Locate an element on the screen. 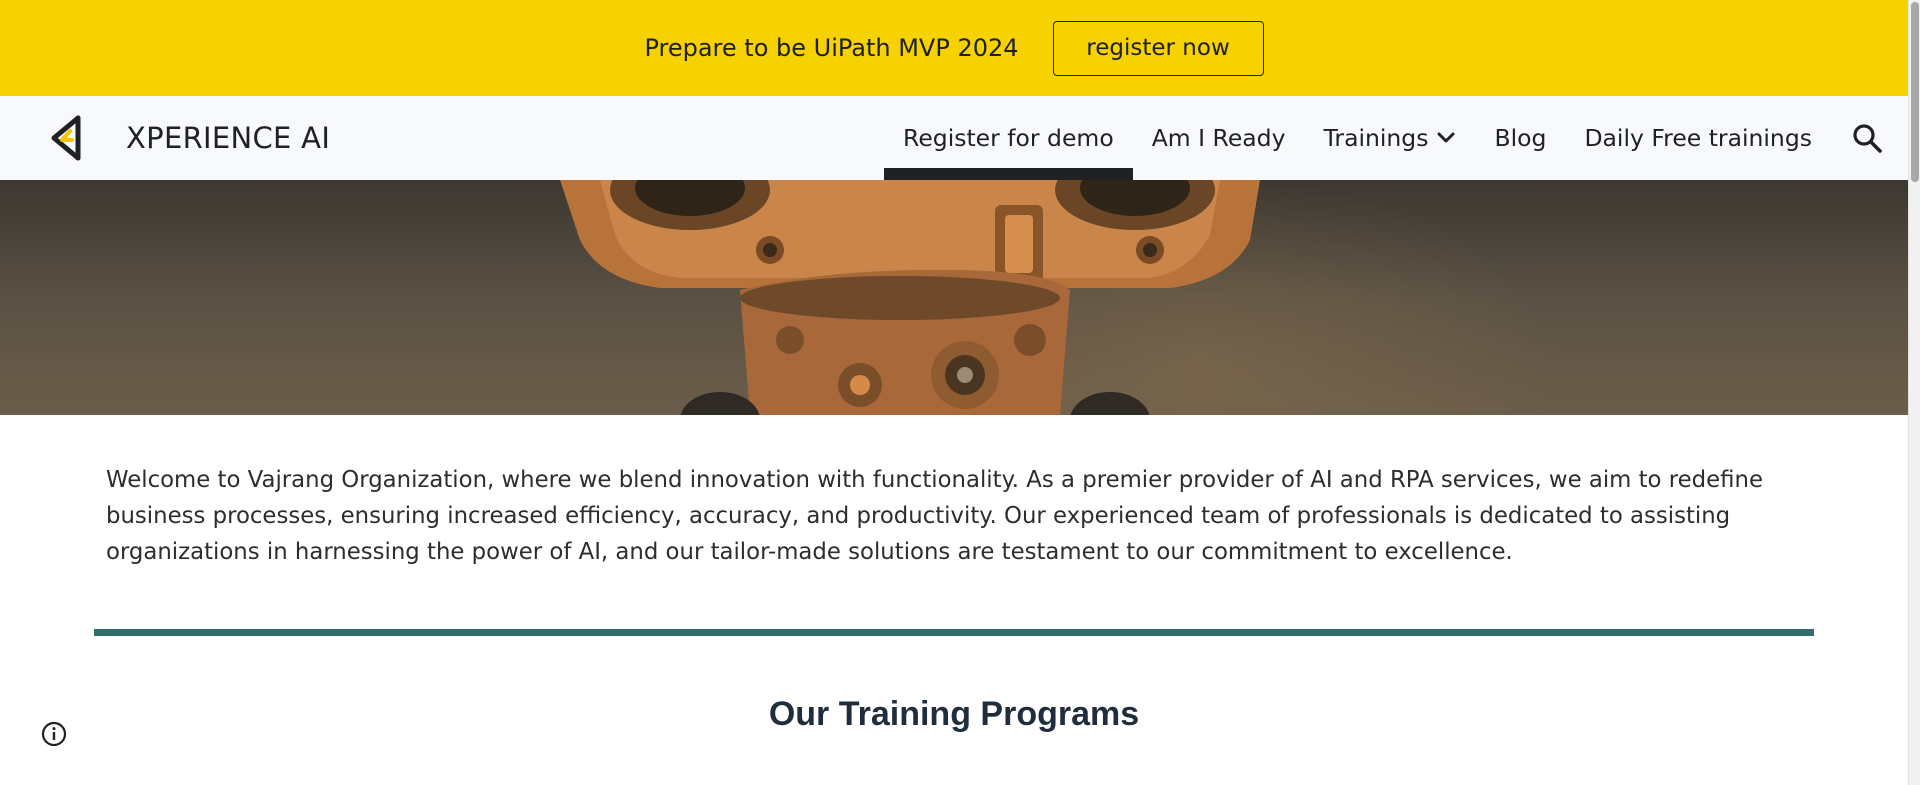 This screenshot has height=785, width=1920. nav-label: Blog is located at coordinates (1520, 138).